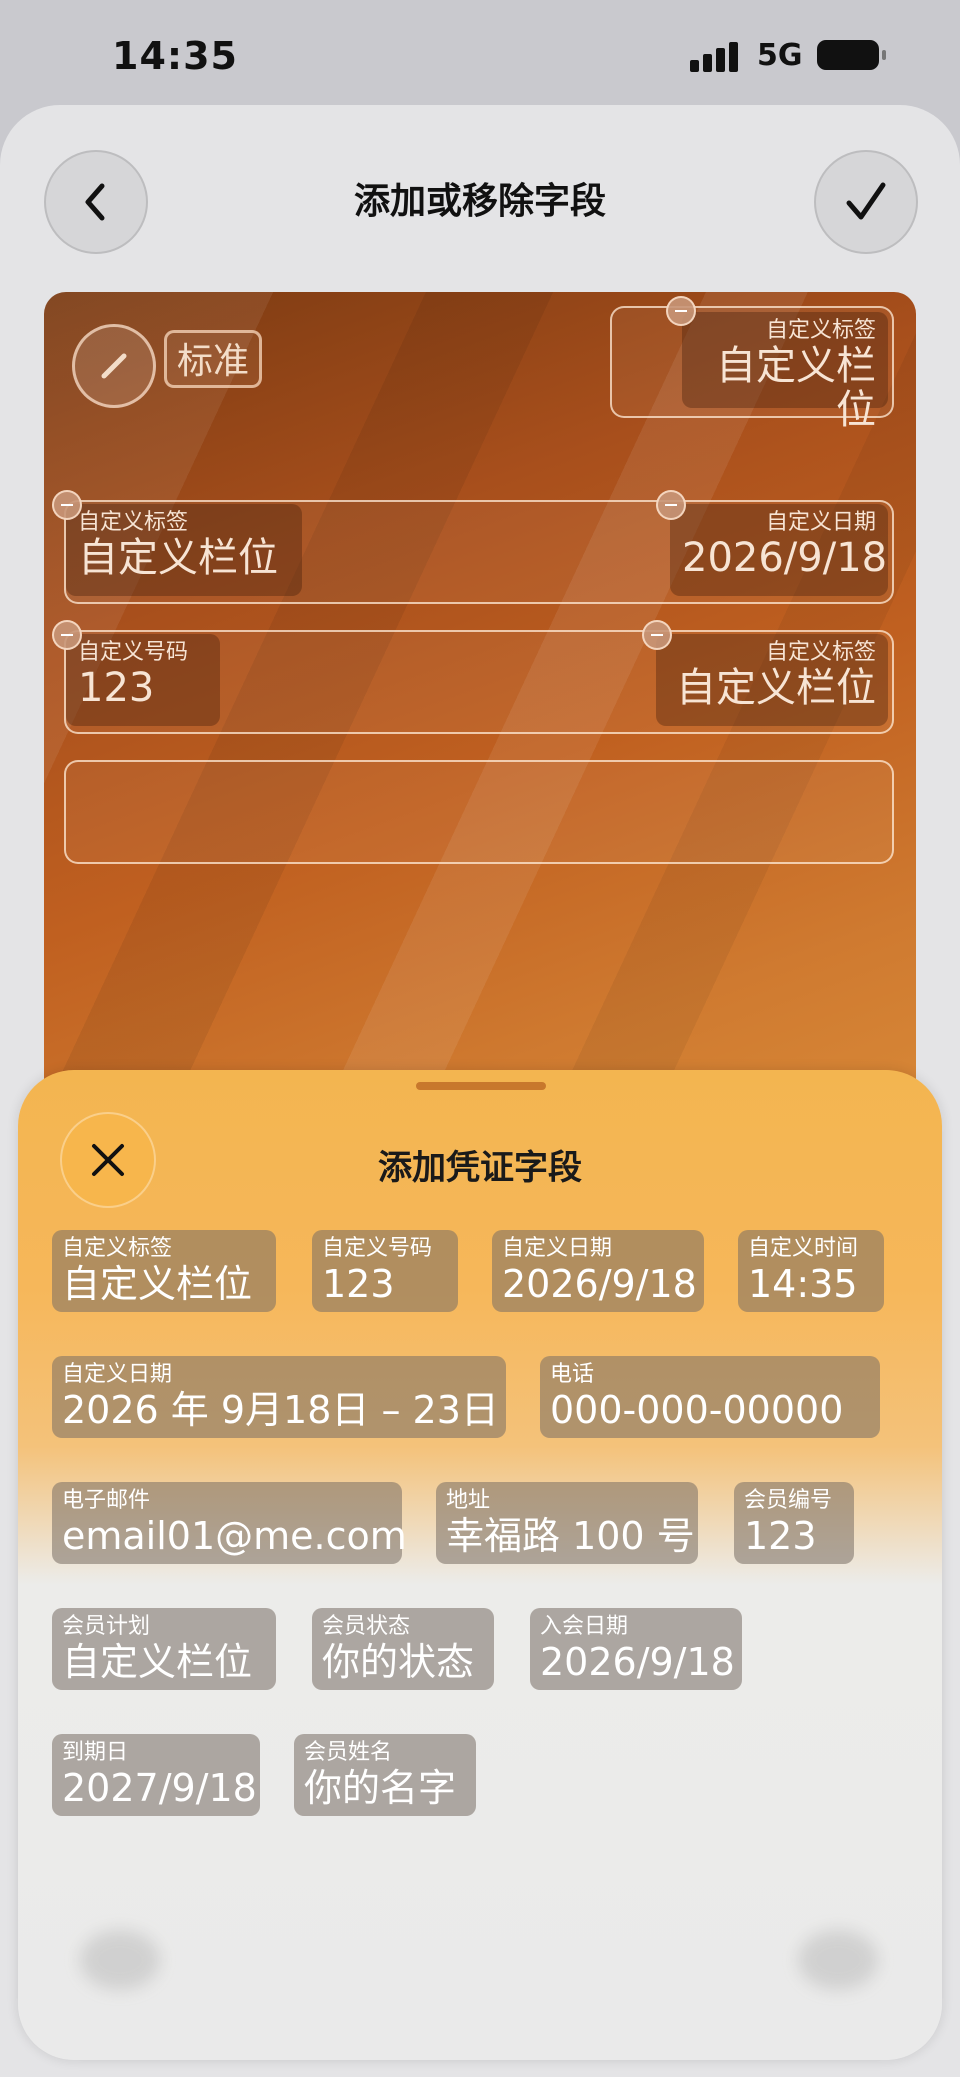 Image resolution: width=960 pixels, height=2077 pixels. I want to click on field-chip-member-number: 会员编号 123, so click(794, 1523).